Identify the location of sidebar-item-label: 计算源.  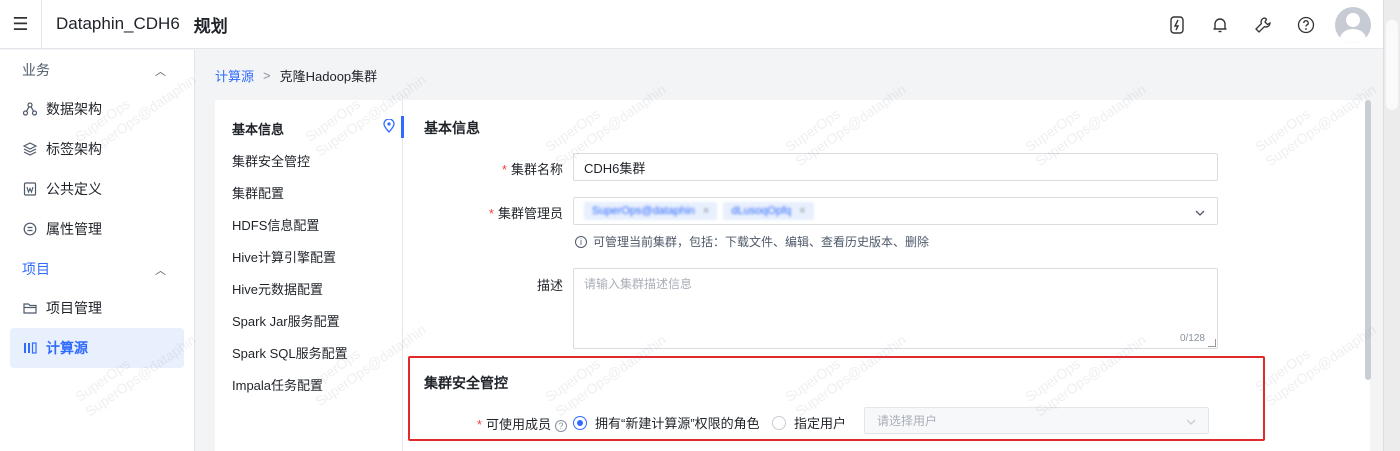
(67, 348).